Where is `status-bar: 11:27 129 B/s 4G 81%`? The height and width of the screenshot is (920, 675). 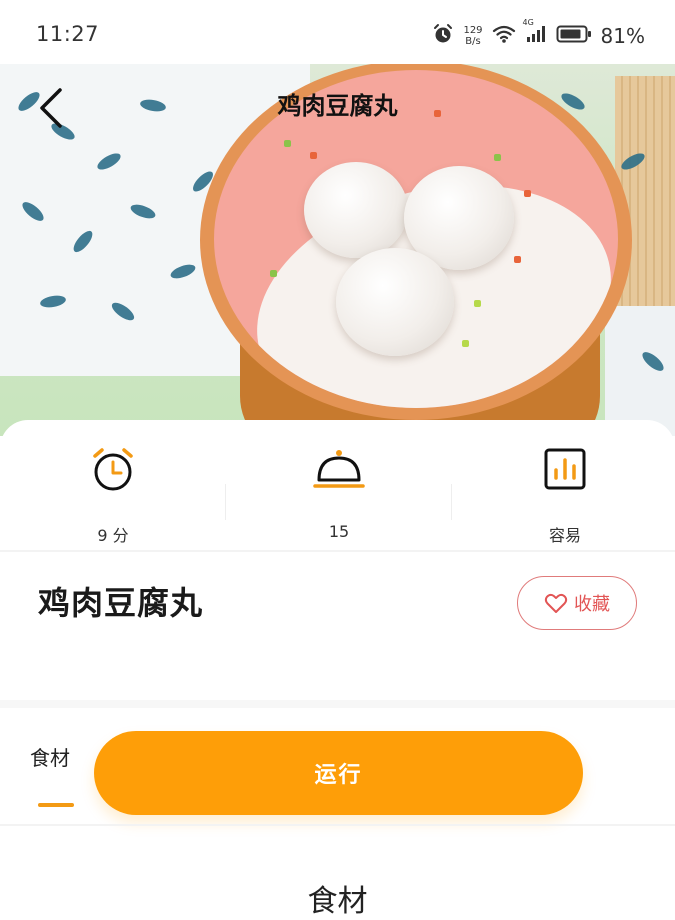 status-bar: 11:27 129 B/s 4G 81% is located at coordinates (337, 32).